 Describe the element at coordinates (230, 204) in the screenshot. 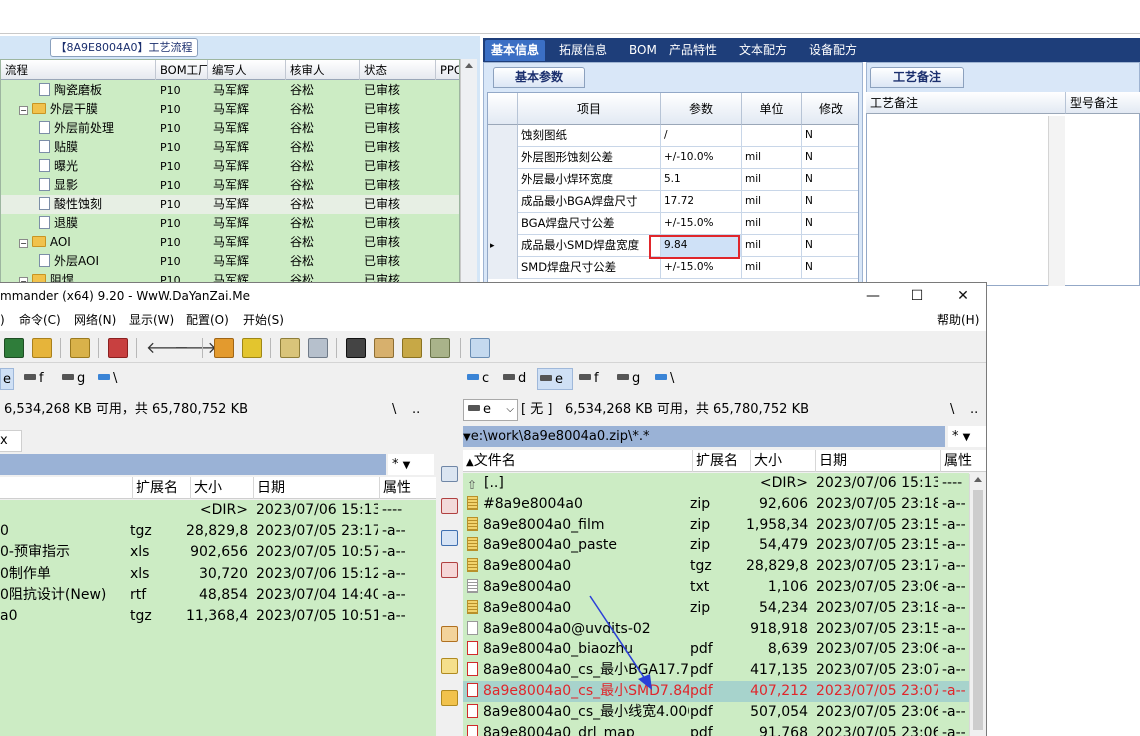

I see `tree-row: 酸性蚀刻 P10 马军辉 谷松 已审核` at that location.